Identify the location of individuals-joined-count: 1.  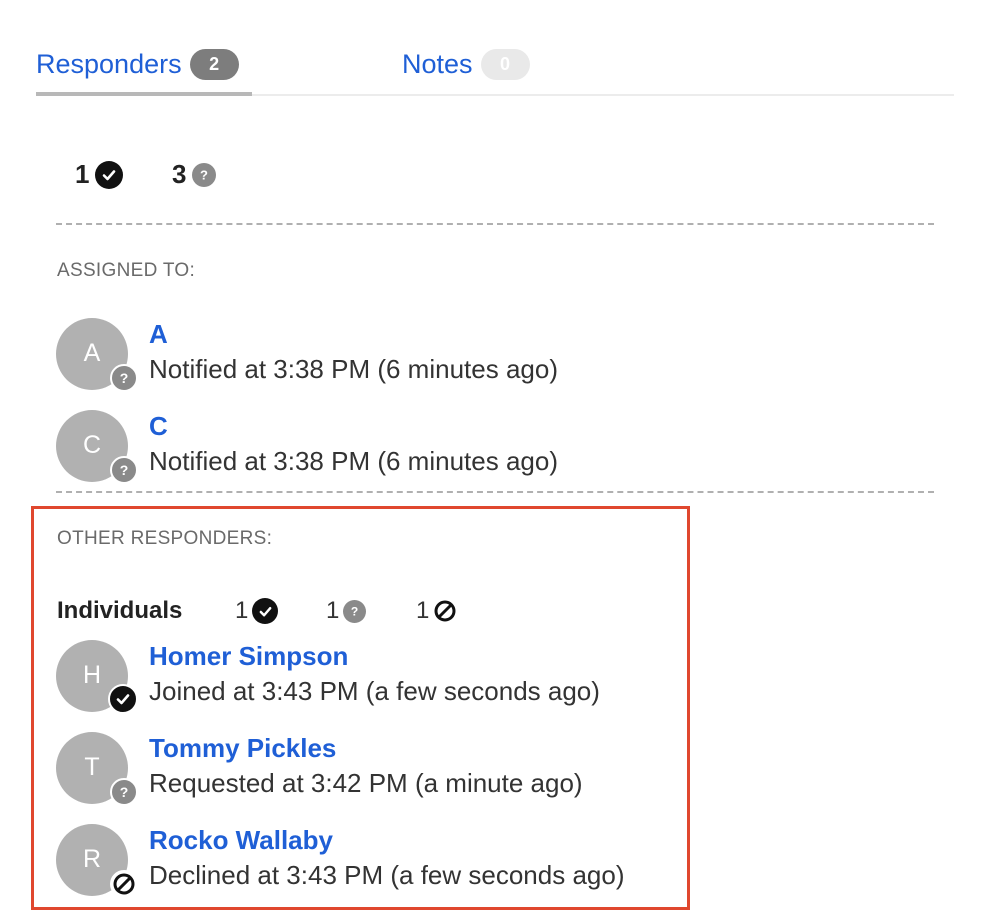
(257, 611).